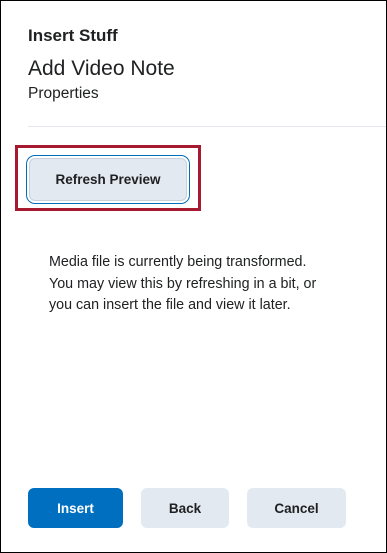 Image resolution: width=387 pixels, height=553 pixels. Describe the element at coordinates (207, 64) in the screenshot. I see `panel-header: Insert Stuff Add Video Note Properties` at that location.